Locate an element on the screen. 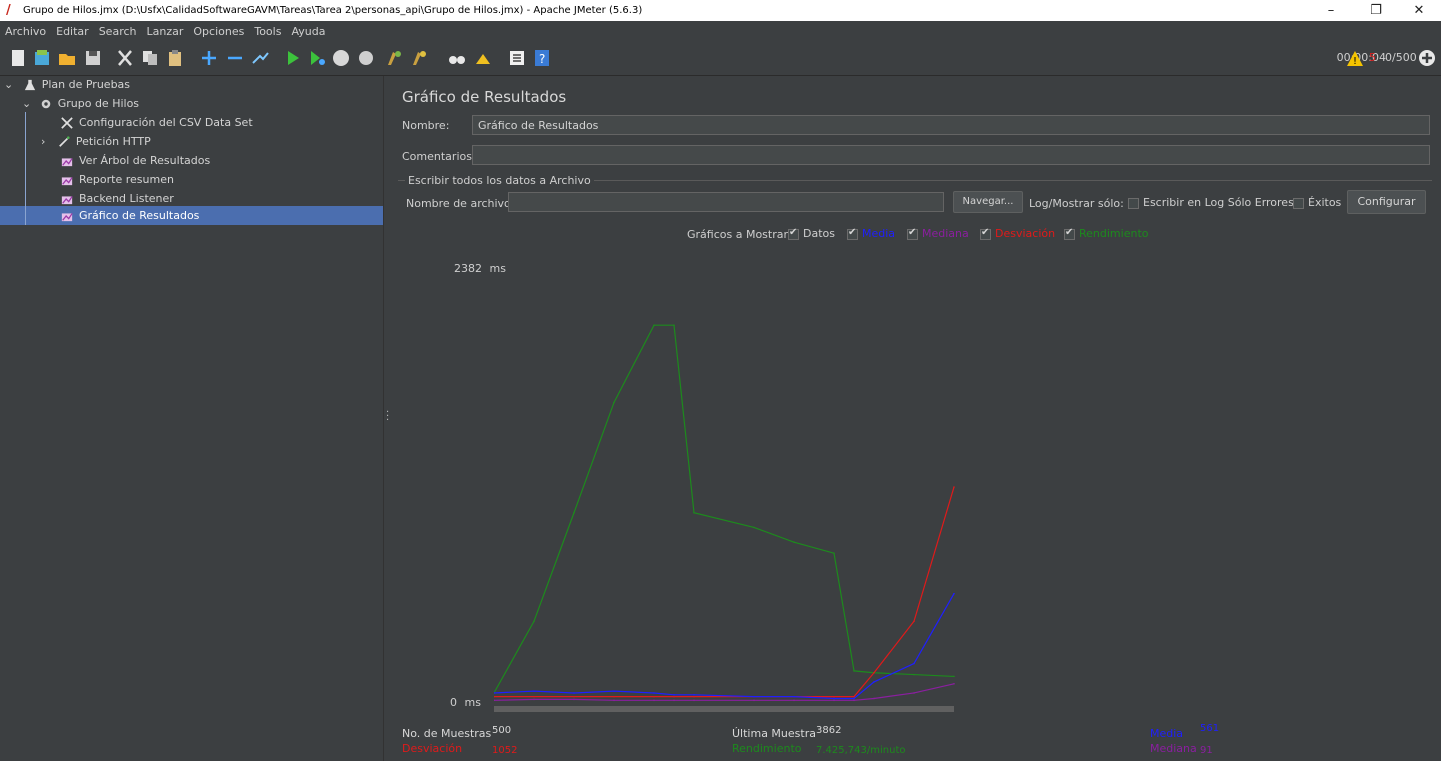  shutdown-icon is located at coordinates (366, 58).